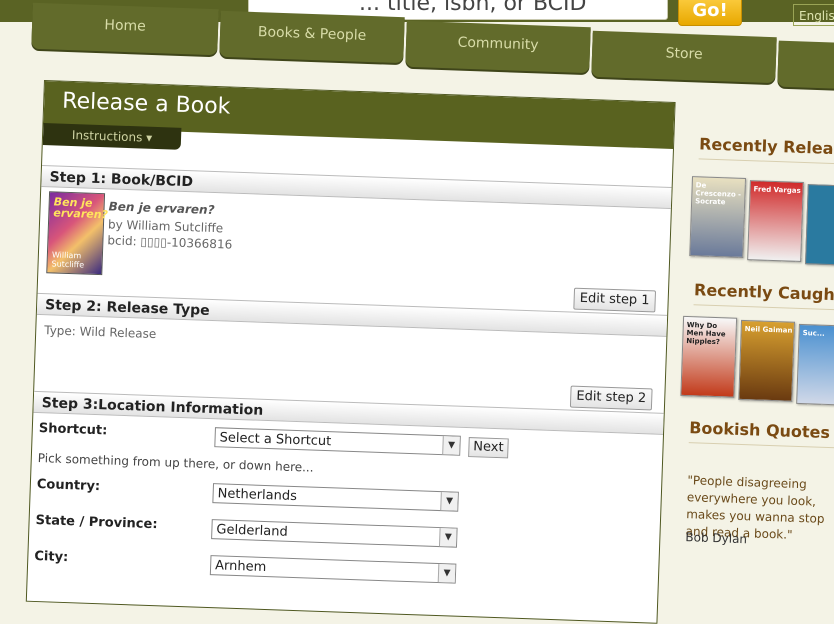 This screenshot has width=834, height=624. What do you see at coordinates (337, 441) in the screenshot?
I see `shortcut-select: Select a Shortcut ▼` at bounding box center [337, 441].